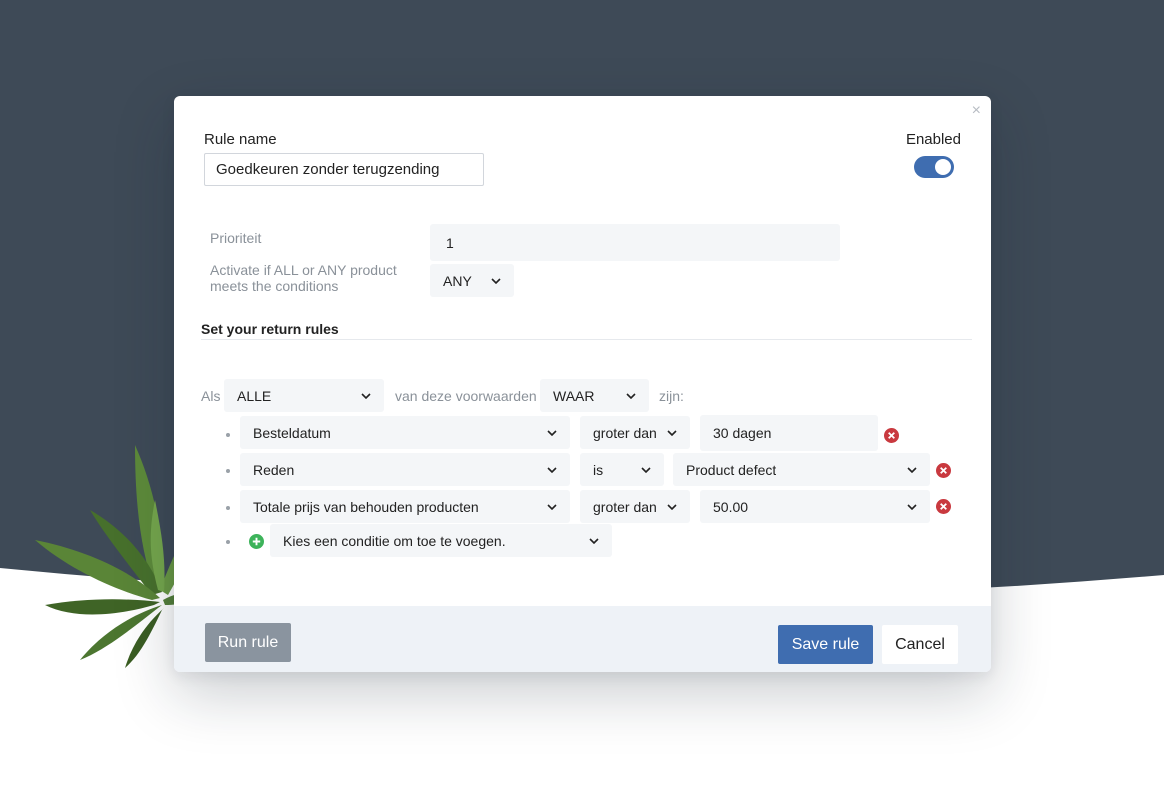  What do you see at coordinates (405, 432) in the screenshot?
I see `condition-field-select: Besteldatum` at bounding box center [405, 432].